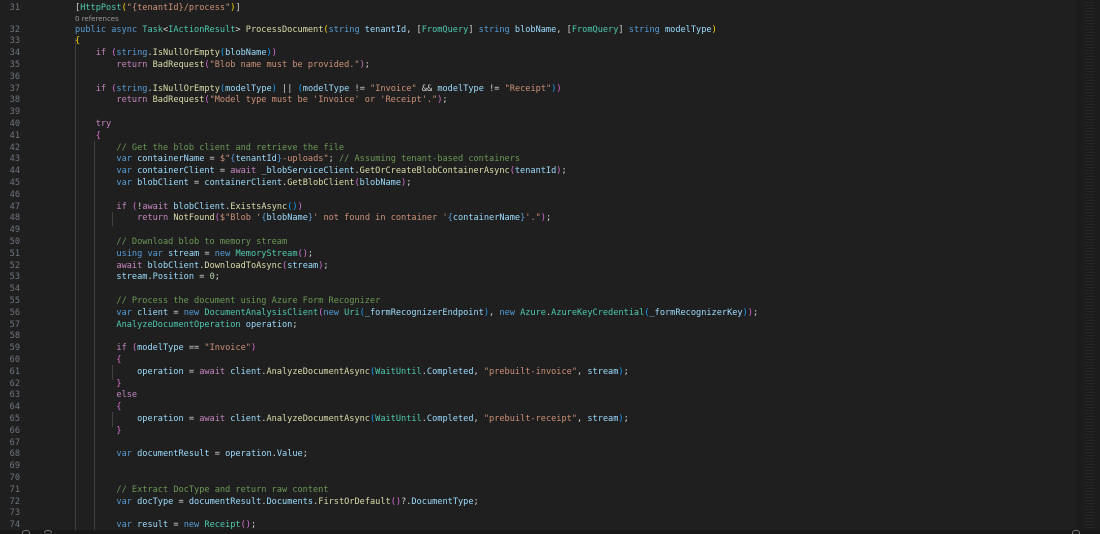 Image resolution: width=1100 pixels, height=534 pixels. What do you see at coordinates (225, 159) in the screenshot?
I see `code-token: $"` at bounding box center [225, 159].